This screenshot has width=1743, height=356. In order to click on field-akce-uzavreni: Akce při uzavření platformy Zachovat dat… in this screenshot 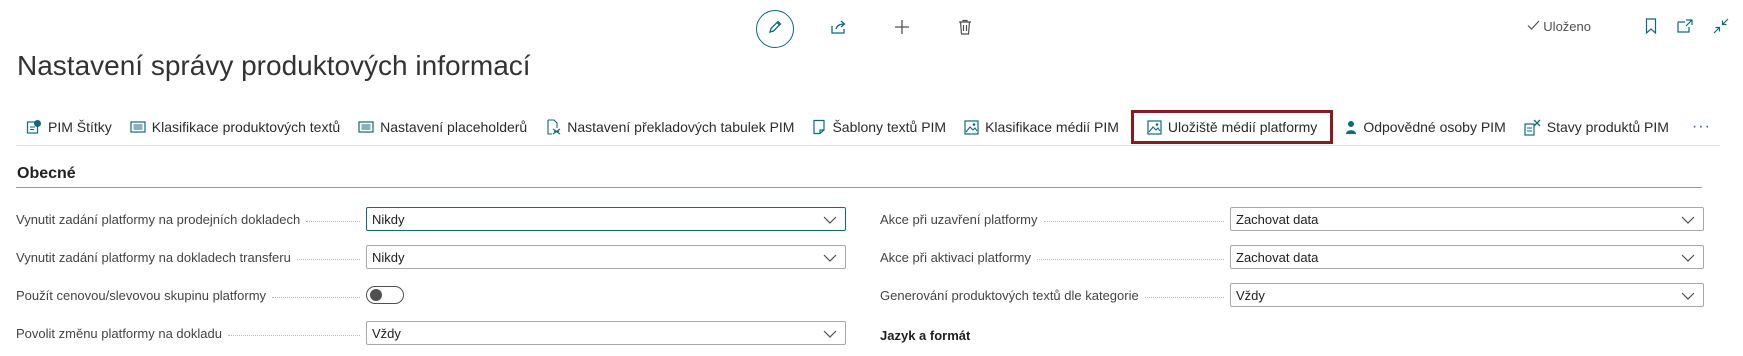, I will do `click(1292, 219)`.